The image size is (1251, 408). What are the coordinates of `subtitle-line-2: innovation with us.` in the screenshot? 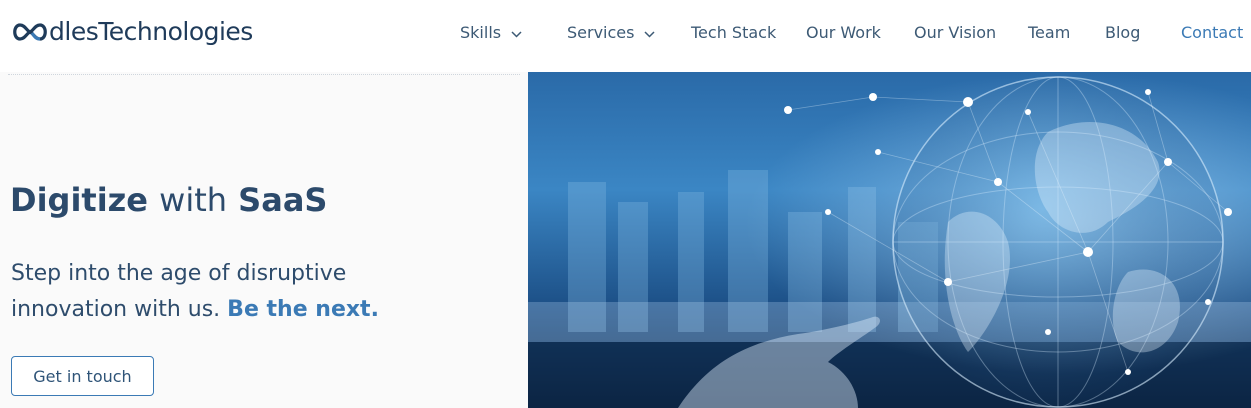 It's located at (116, 309).